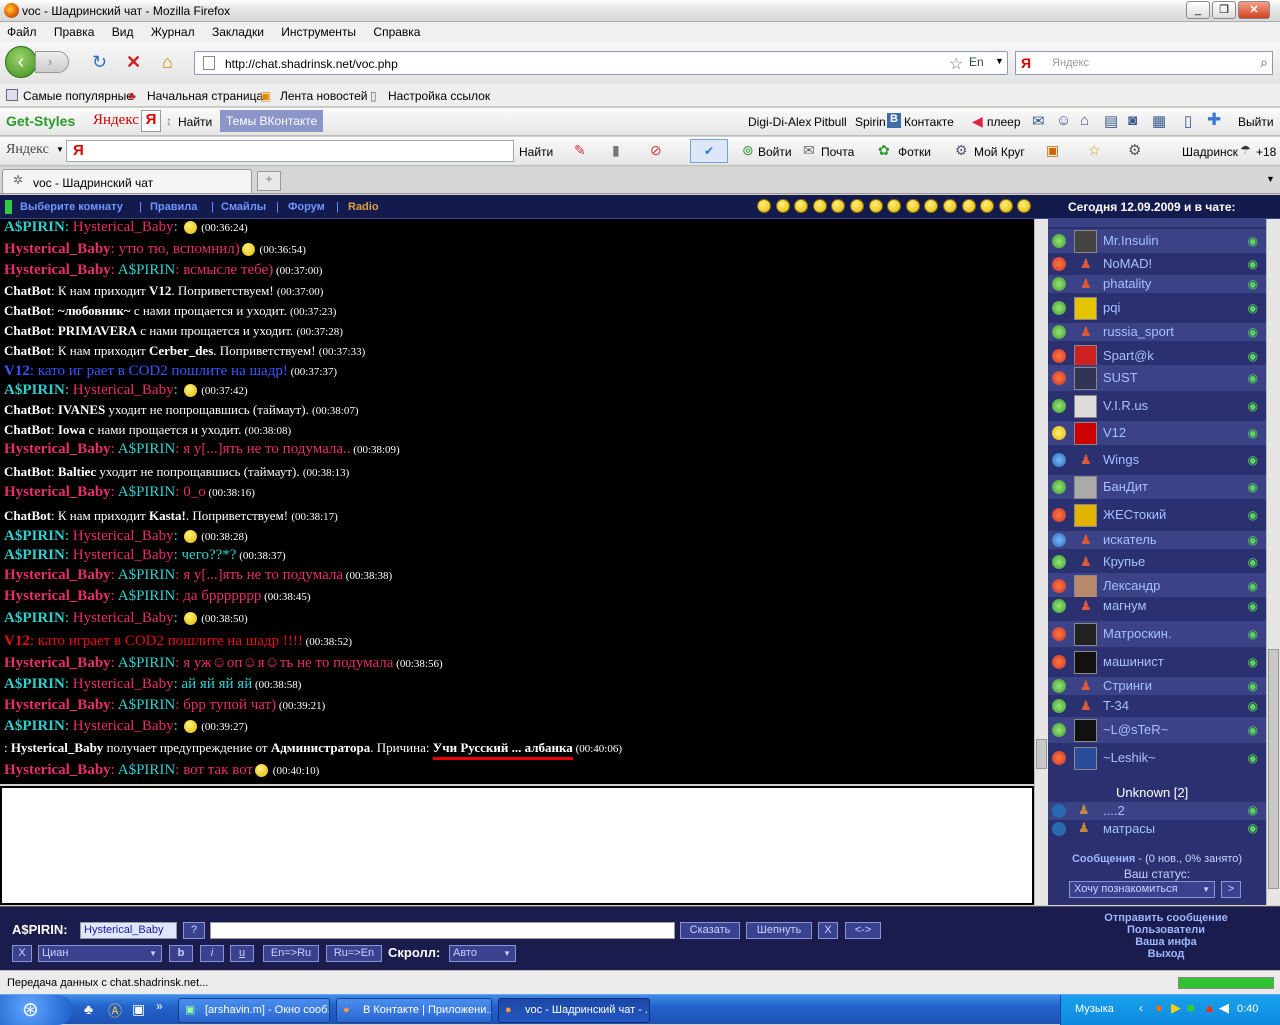  Describe the element at coordinates (1264, 62) in the screenshot. I see `magnifier-icon: ⌕` at that location.